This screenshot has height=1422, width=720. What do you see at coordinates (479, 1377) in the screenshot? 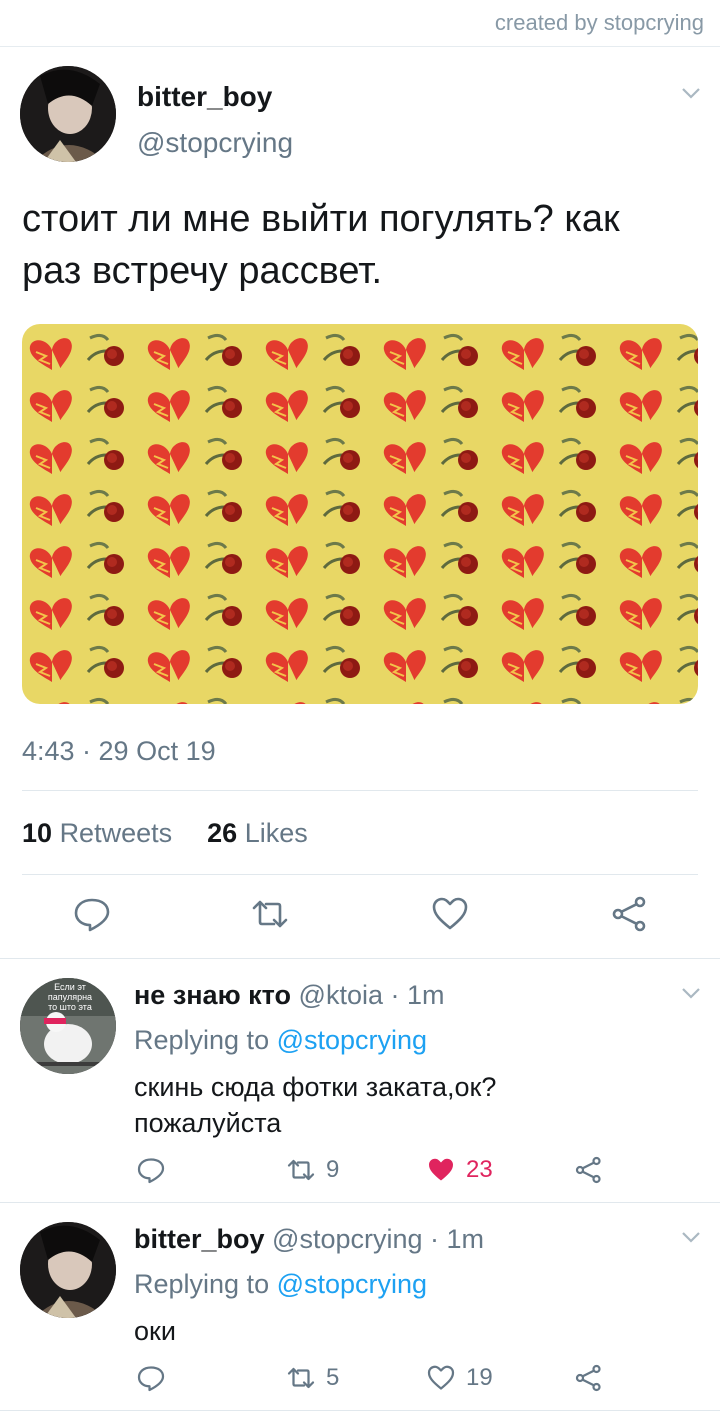
I see `like-count: 19` at bounding box center [479, 1377].